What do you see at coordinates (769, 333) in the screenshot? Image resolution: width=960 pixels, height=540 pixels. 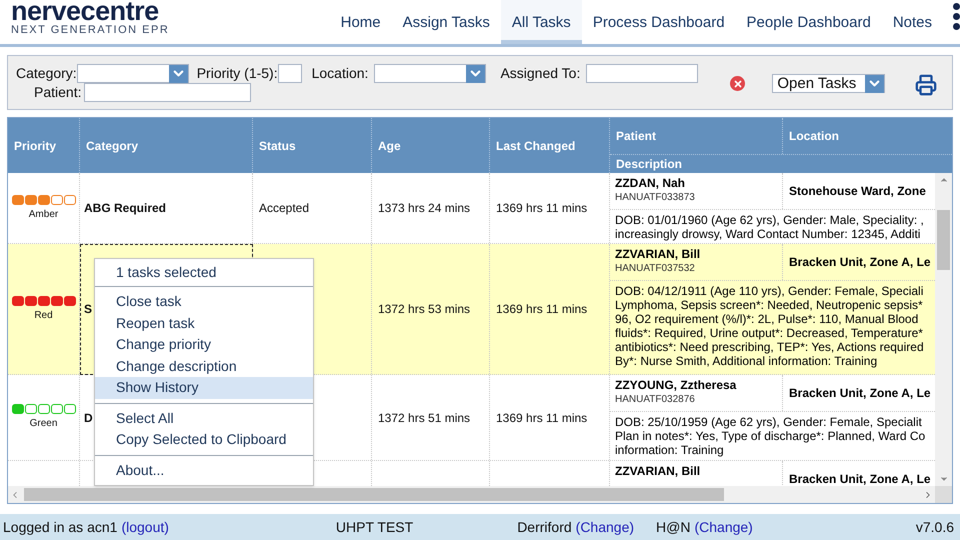 I see `description-line: fluids*: Required, Urine output*: Decreased, Temperature*` at bounding box center [769, 333].